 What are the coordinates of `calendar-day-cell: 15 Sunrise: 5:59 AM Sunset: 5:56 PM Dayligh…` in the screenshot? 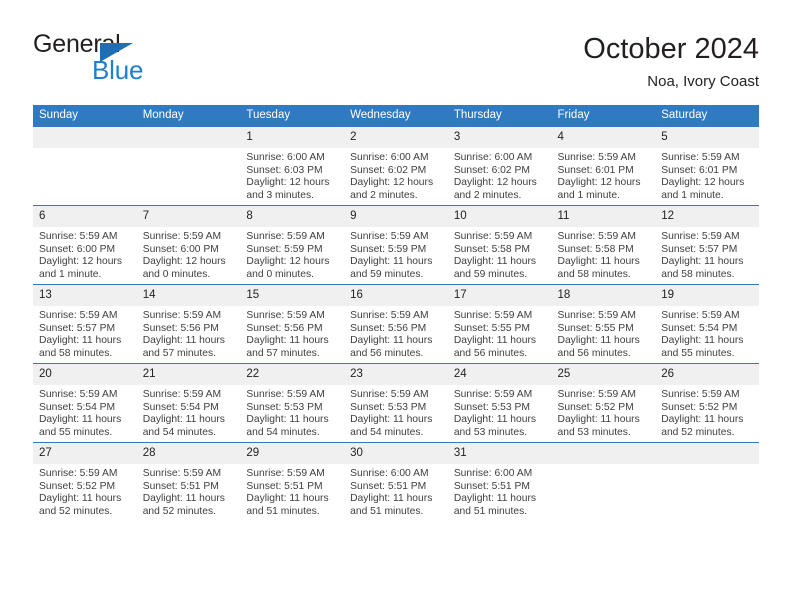 It's located at (292, 324).